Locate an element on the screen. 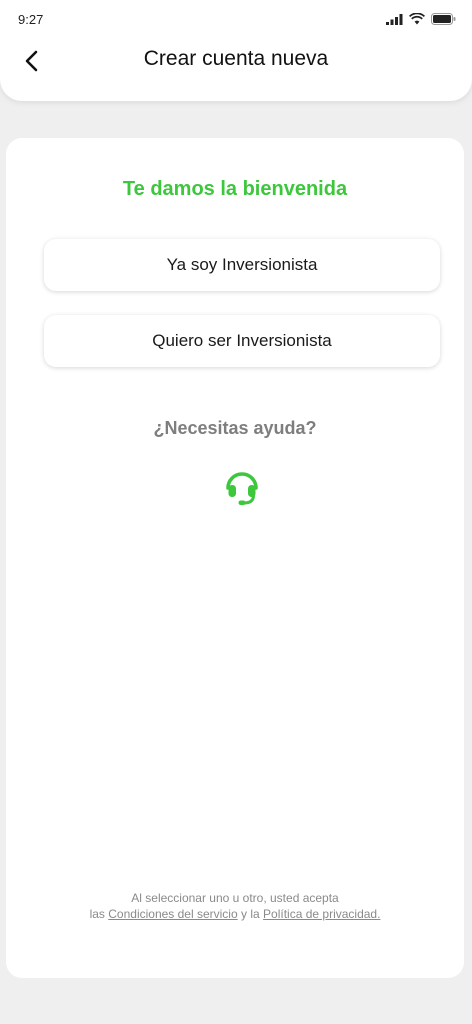 The height and width of the screenshot is (1024, 472). page-title: Crear cuenta nueva is located at coordinates (236, 58).